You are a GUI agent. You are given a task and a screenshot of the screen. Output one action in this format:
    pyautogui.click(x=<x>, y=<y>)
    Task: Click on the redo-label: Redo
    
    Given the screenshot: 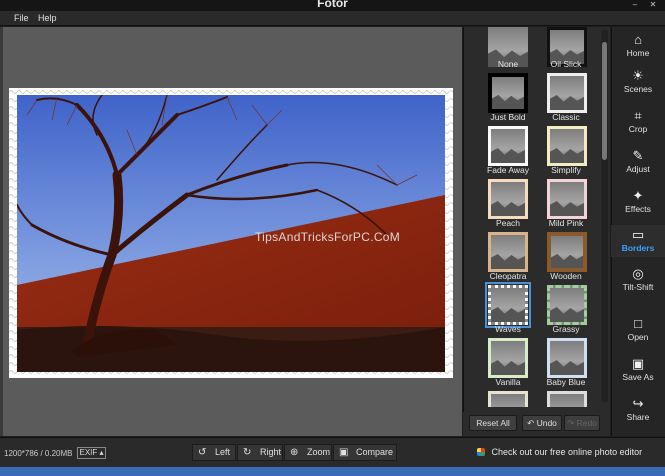 What is the action you would take?
    pyautogui.click(x=586, y=423)
    